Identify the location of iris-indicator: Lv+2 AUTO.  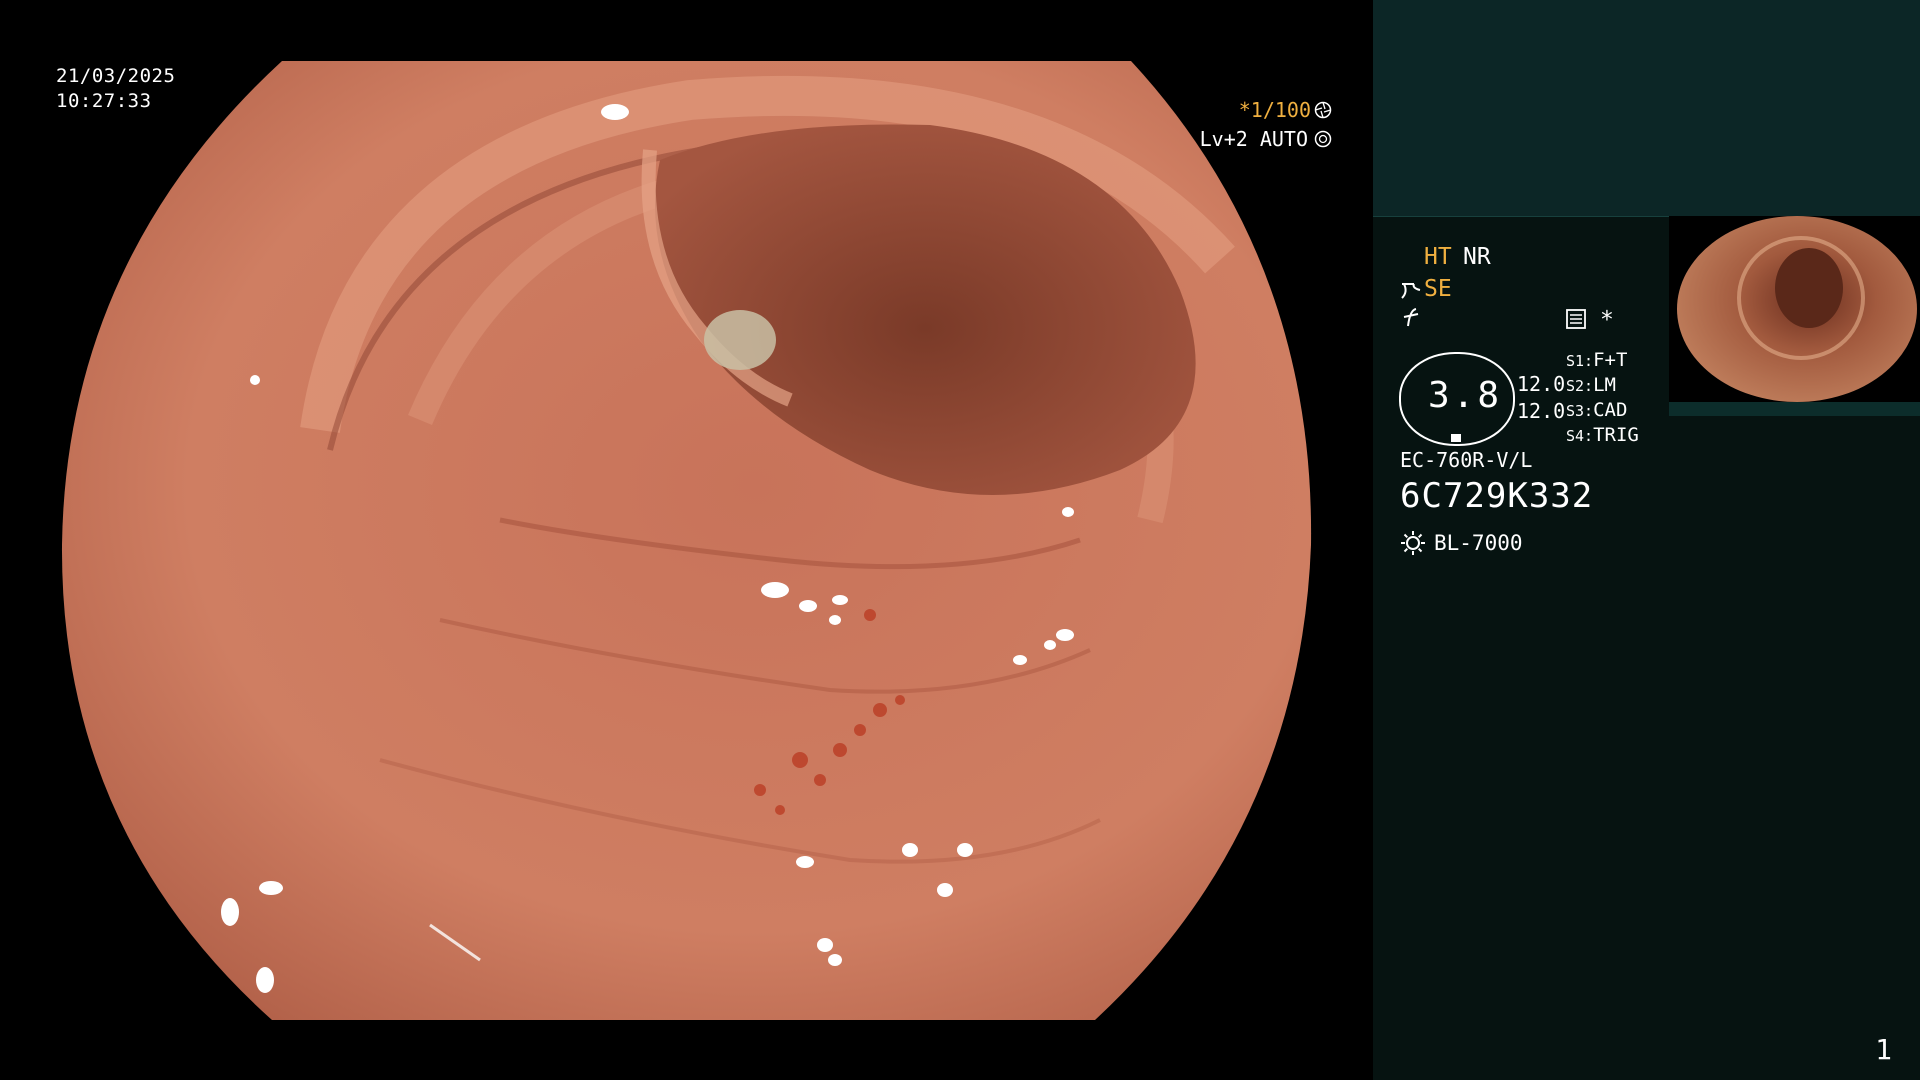
(1266, 139).